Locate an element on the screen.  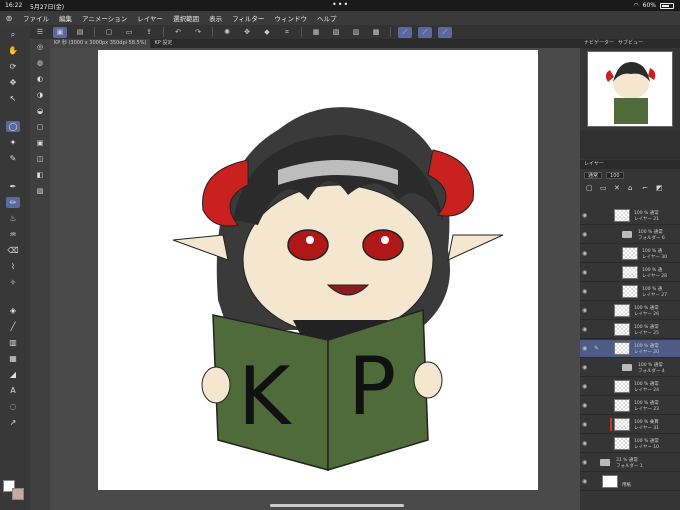
layer-row-selected: ◉ ✎ 100 % 通常 レイヤー 20 is located at coordinates (630, 349).